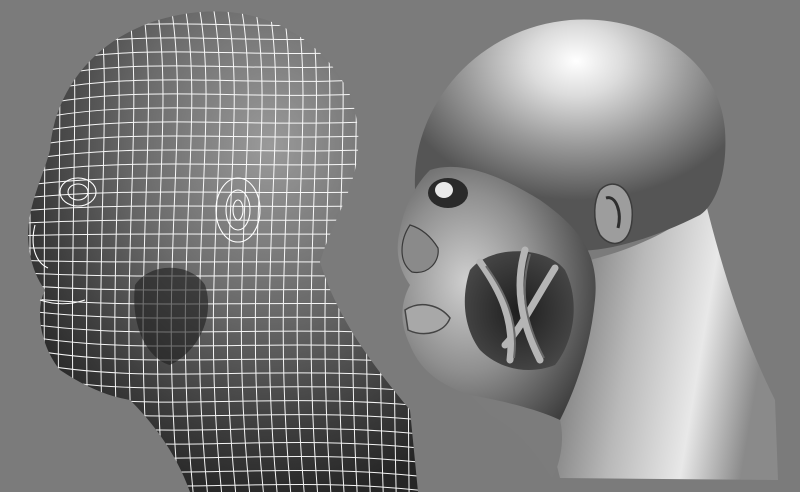  What do you see at coordinates (613, 214) in the screenshot?
I see `ear` at bounding box center [613, 214].